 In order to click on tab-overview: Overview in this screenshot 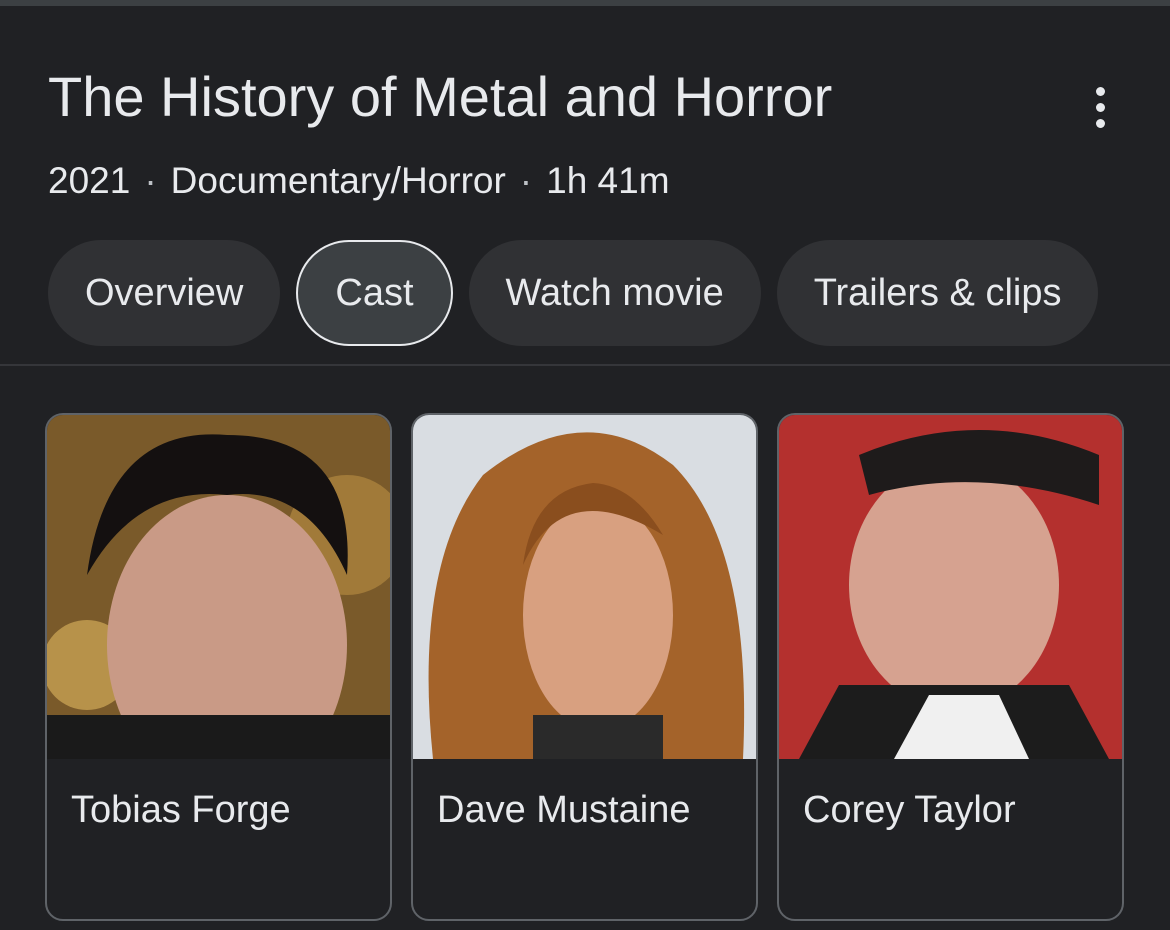, I will do `click(164, 293)`.